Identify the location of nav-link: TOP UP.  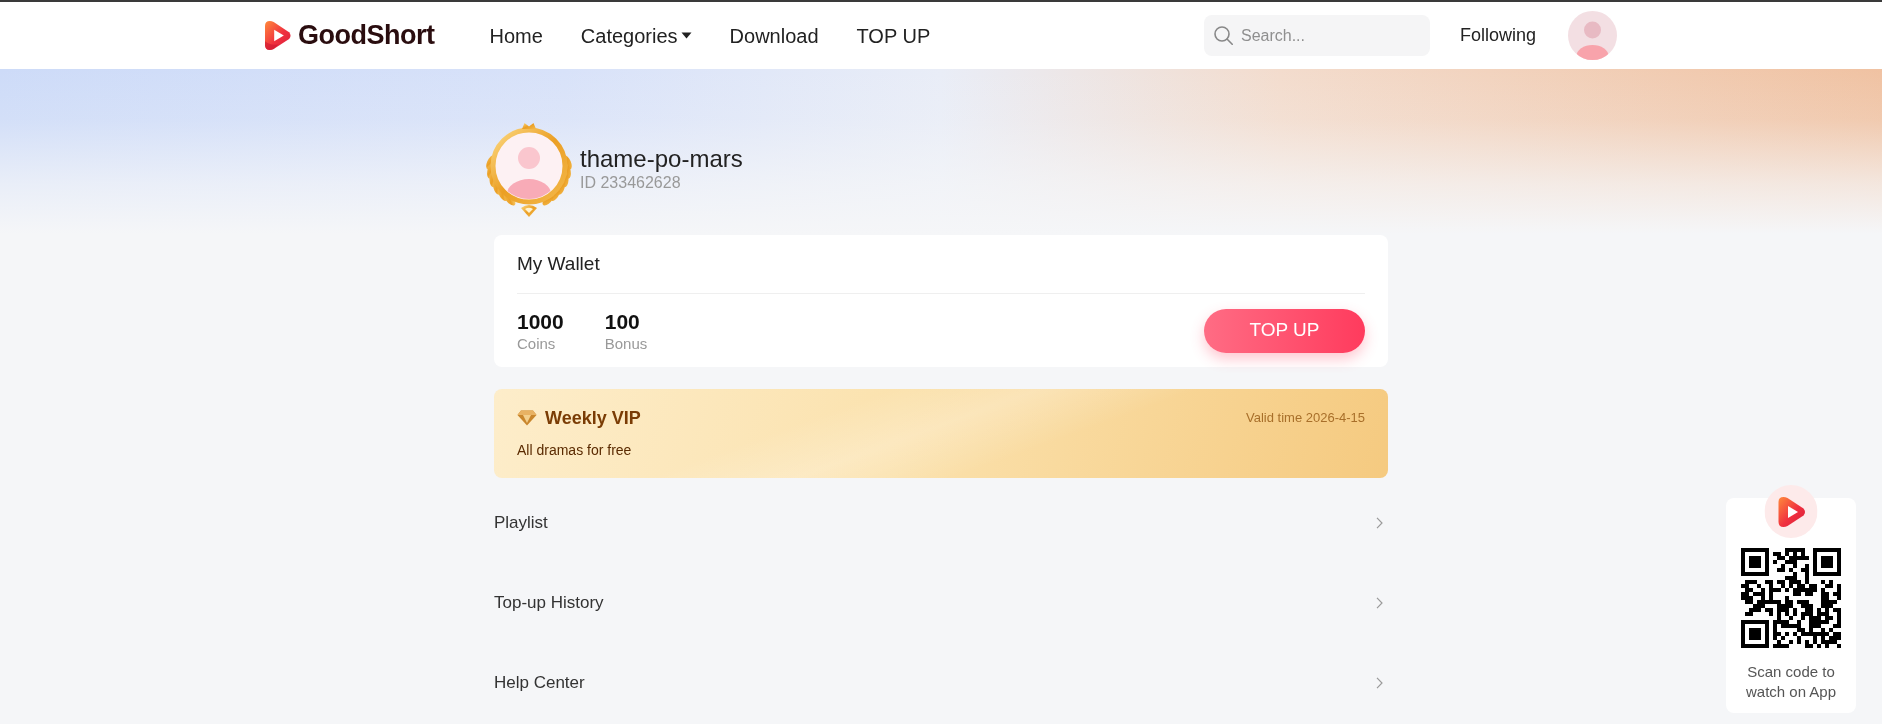
(893, 35).